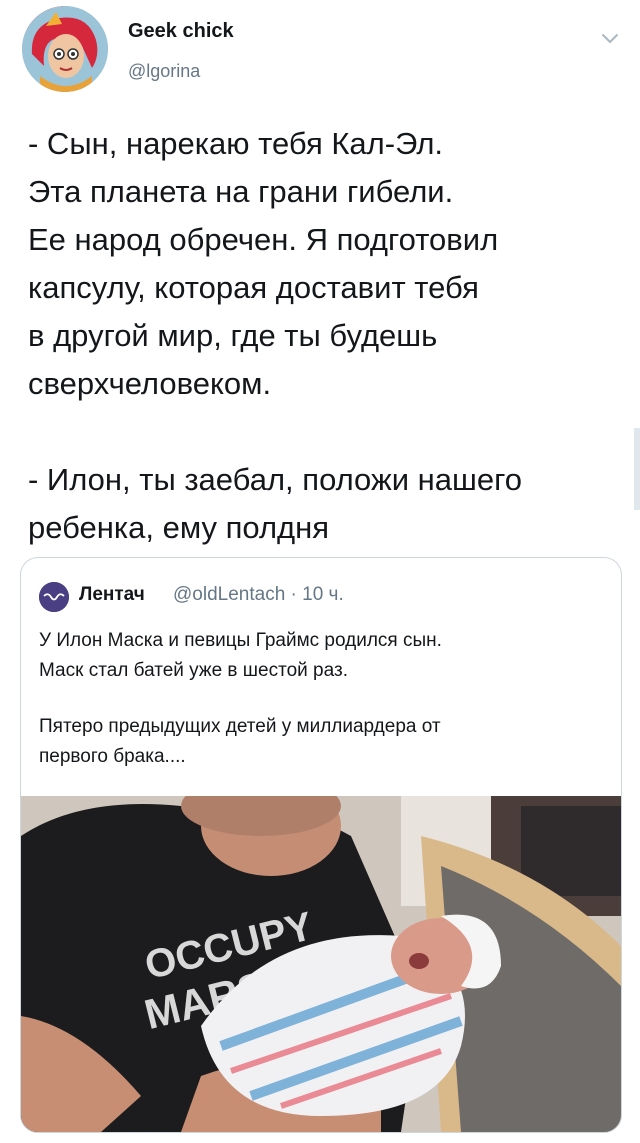 The image size is (640, 1143). What do you see at coordinates (258, 594) in the screenshot?
I see `quoted-handle-time: @oldLentach · 10 ч.` at bounding box center [258, 594].